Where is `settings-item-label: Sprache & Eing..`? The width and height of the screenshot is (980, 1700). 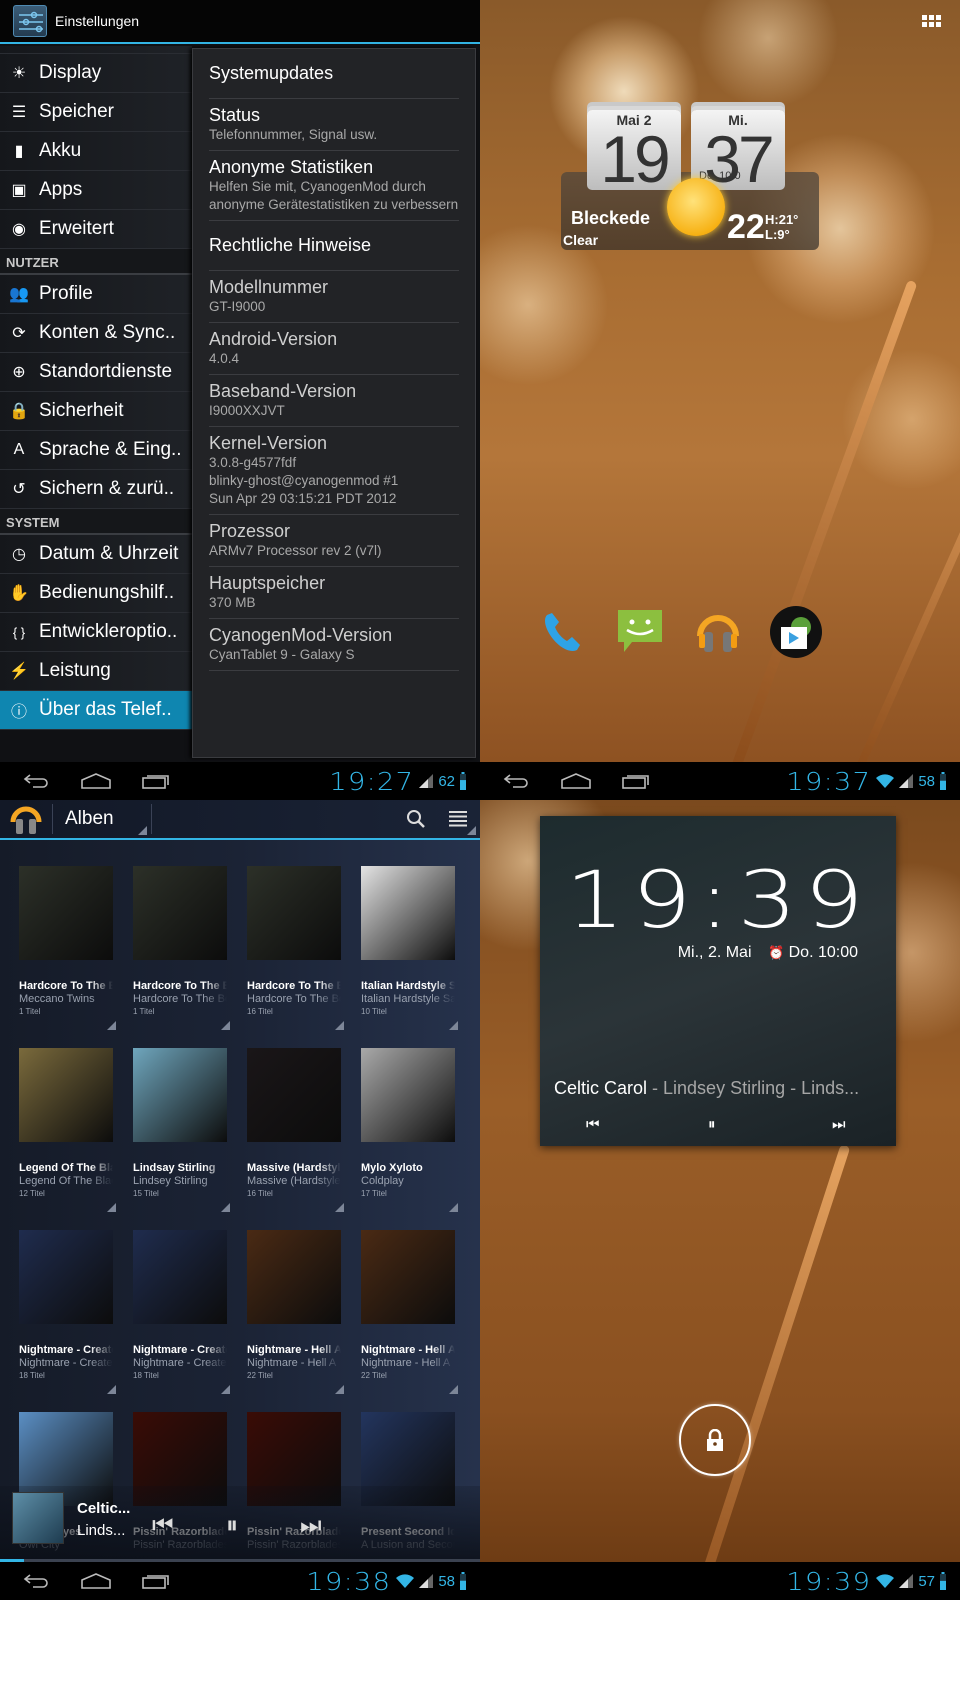 settings-item-label: Sprache & Eing.. is located at coordinates (110, 449).